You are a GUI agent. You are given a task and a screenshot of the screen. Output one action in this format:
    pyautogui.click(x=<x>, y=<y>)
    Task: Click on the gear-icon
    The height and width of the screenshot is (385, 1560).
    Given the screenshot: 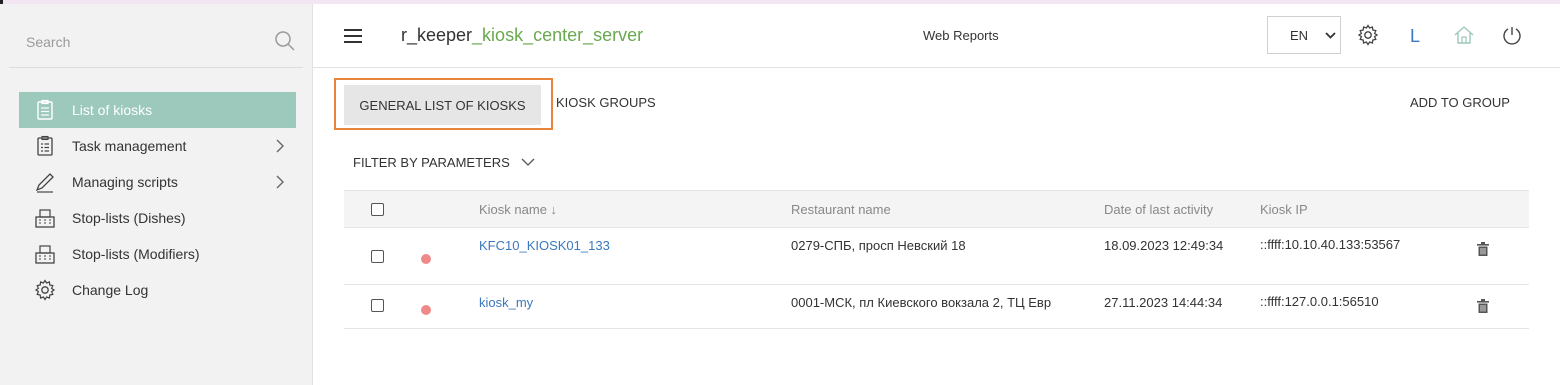 What is the action you would take?
    pyautogui.click(x=45, y=290)
    